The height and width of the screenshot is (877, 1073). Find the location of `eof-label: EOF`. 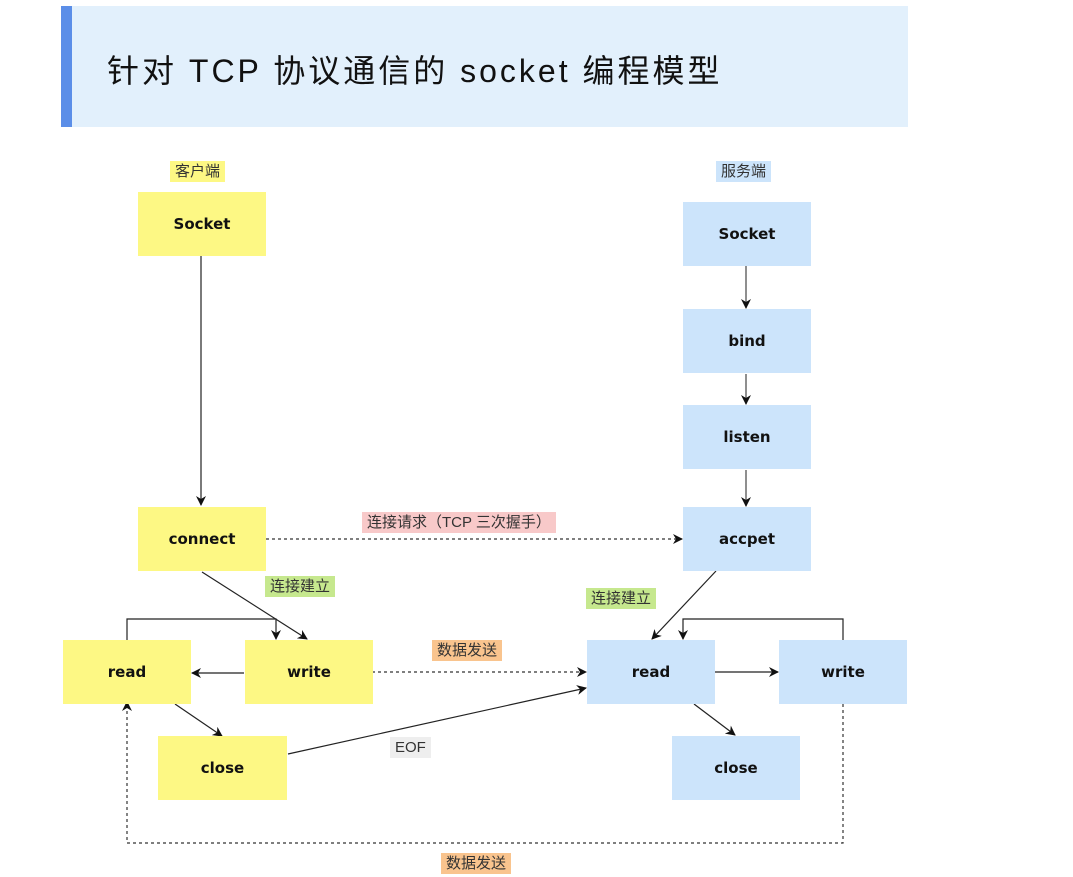

eof-label: EOF is located at coordinates (410, 747).